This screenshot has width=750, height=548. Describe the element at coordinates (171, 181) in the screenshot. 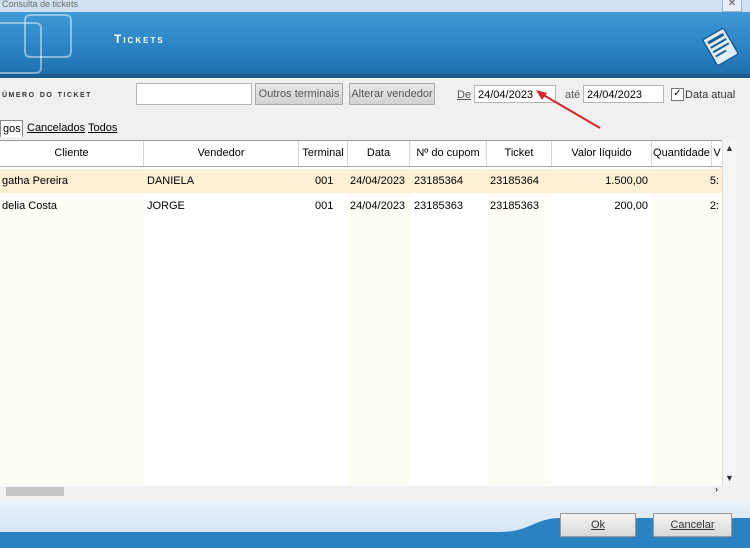

I see `cell-vendedor: DANIELA` at that location.